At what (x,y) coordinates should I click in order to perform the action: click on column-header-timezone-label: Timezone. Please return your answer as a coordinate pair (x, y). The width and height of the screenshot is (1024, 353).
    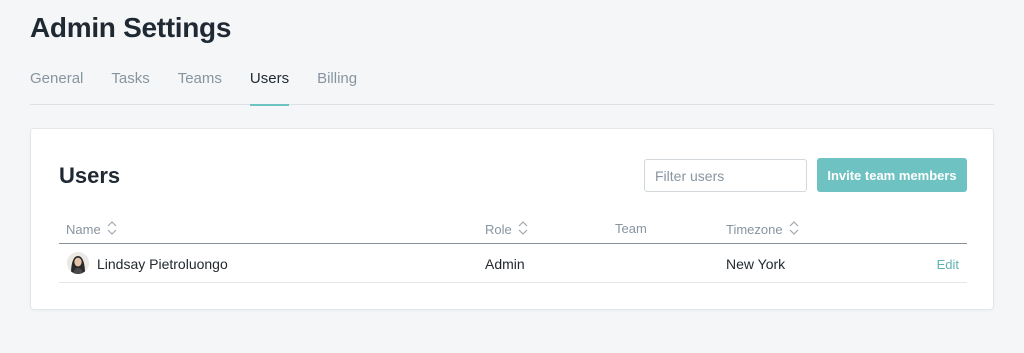
    Looking at the image, I should click on (754, 229).